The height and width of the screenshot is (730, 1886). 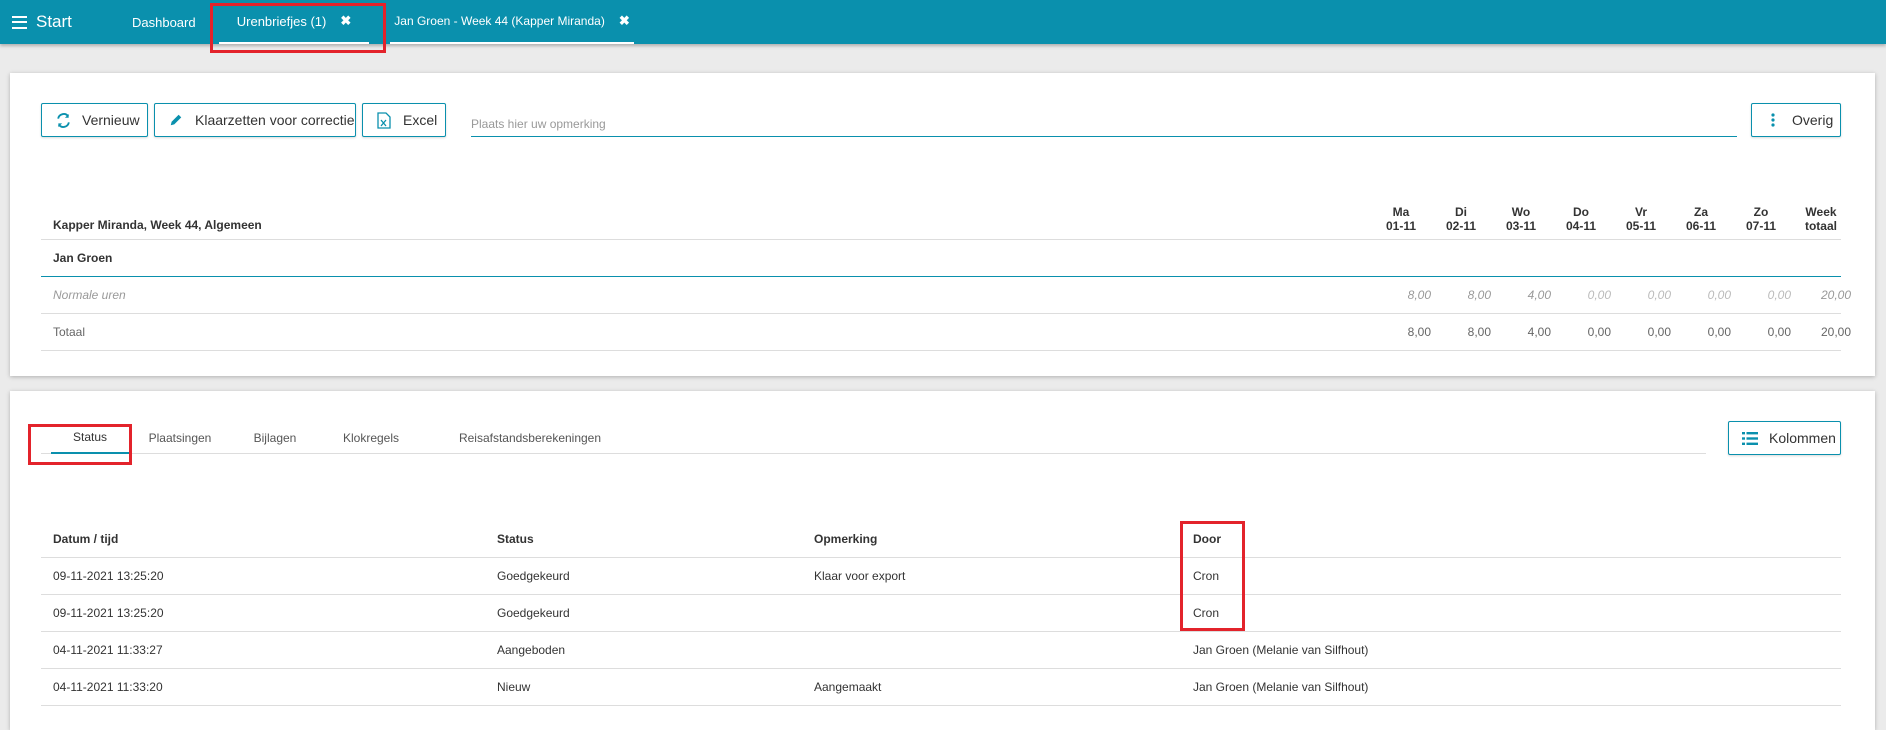 I want to click on prepare-correction-button: Klaarzetten voor correctie, so click(x=255, y=120).